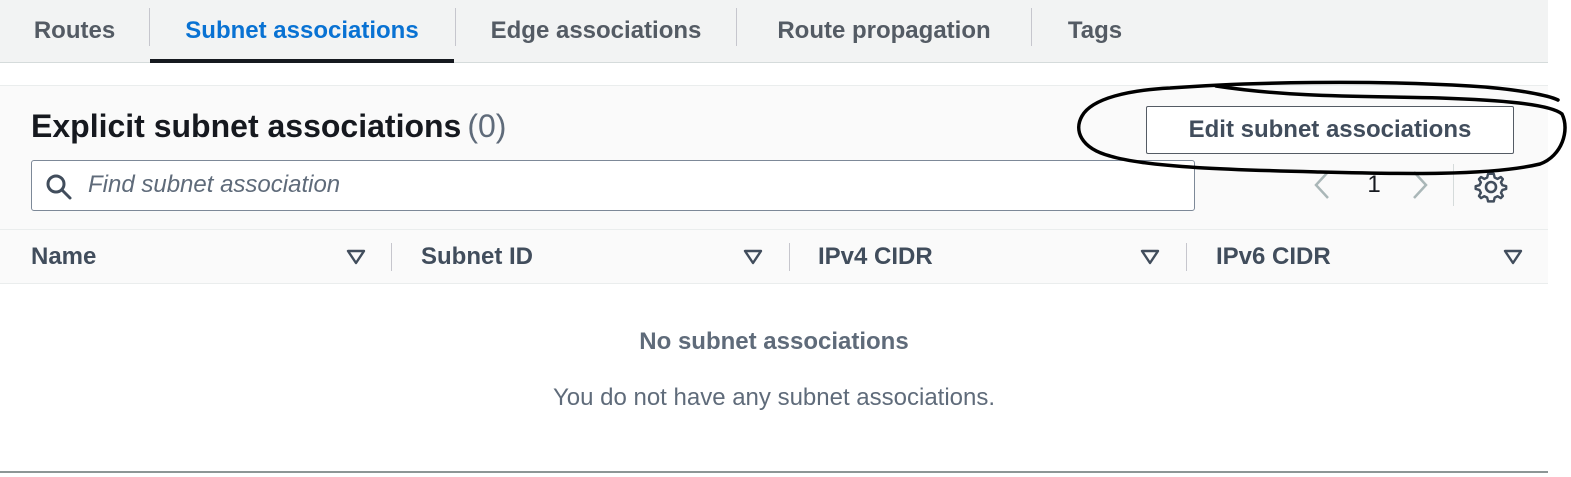 Image resolution: width=1571 pixels, height=477 pixels. What do you see at coordinates (774, 256) in the screenshot?
I see `table-header: Name Subnet ID IPv4 CIDR IPv6 CIDR` at bounding box center [774, 256].